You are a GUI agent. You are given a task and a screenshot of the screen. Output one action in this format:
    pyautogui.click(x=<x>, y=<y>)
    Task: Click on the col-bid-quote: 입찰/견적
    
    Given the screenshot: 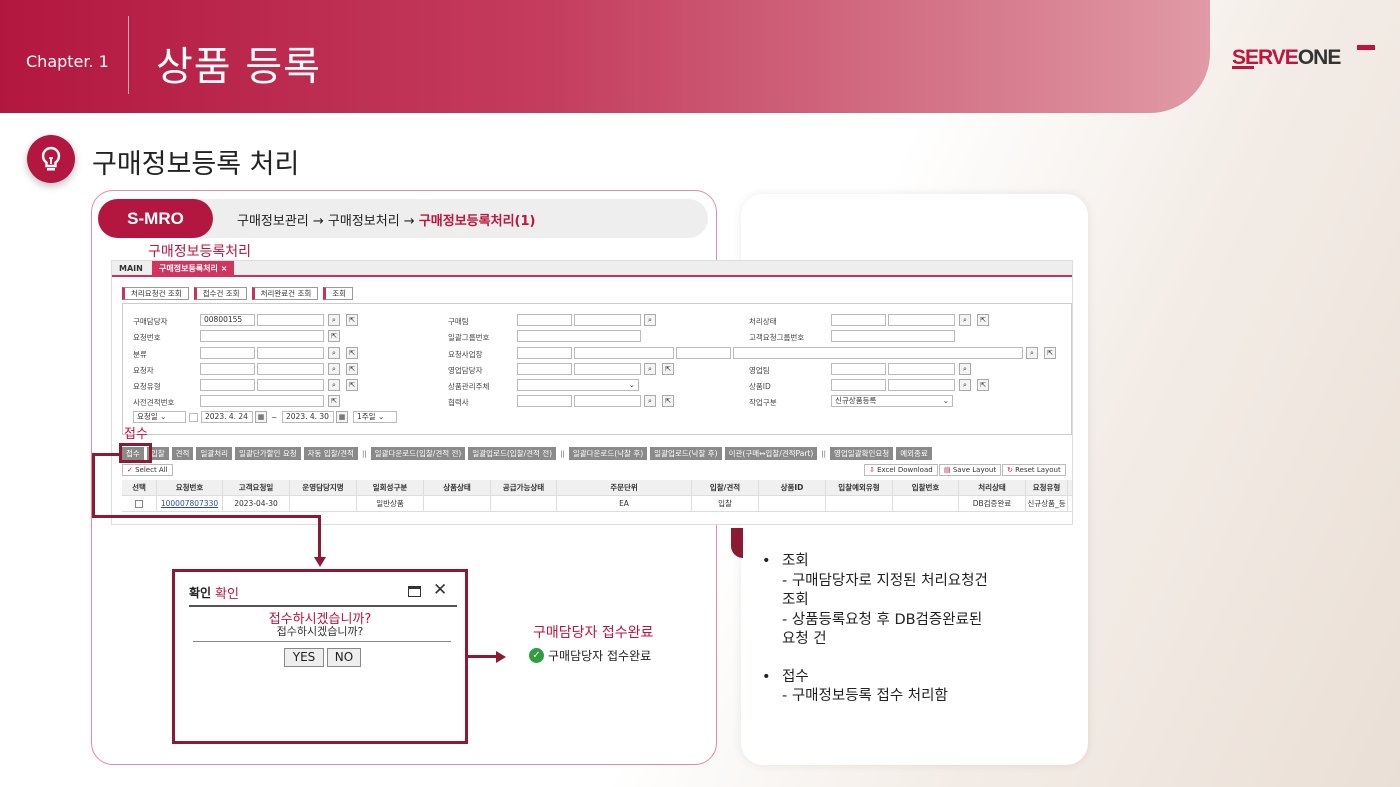 What is the action you would take?
    pyautogui.click(x=725, y=487)
    